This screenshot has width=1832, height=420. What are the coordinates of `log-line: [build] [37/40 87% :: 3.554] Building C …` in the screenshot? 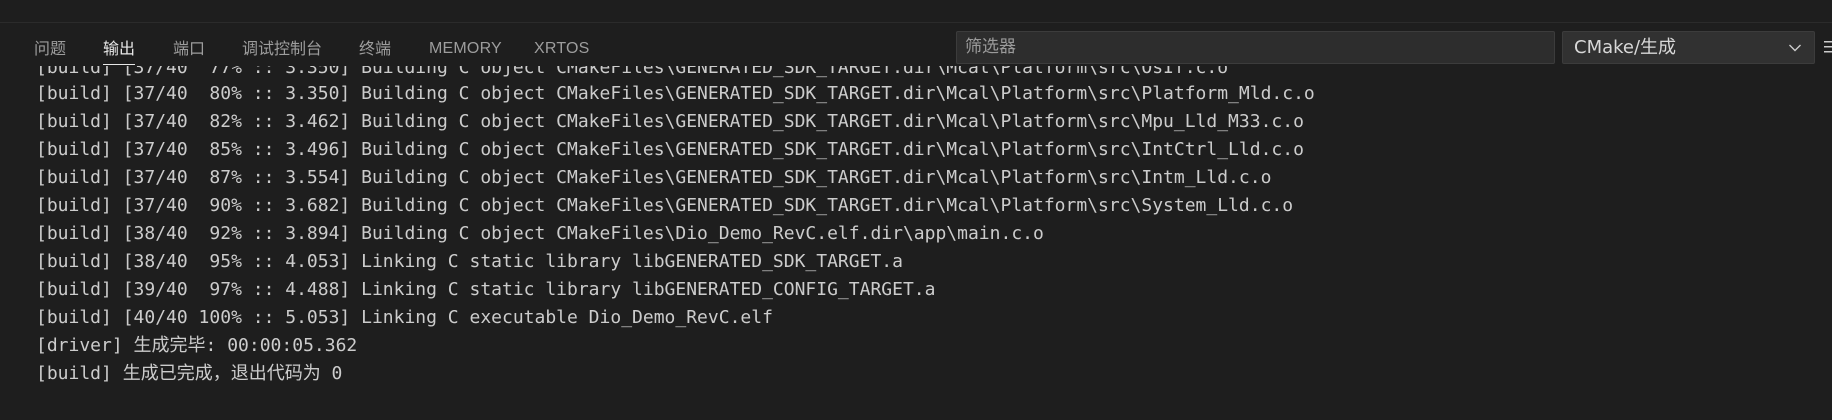 It's located at (654, 177).